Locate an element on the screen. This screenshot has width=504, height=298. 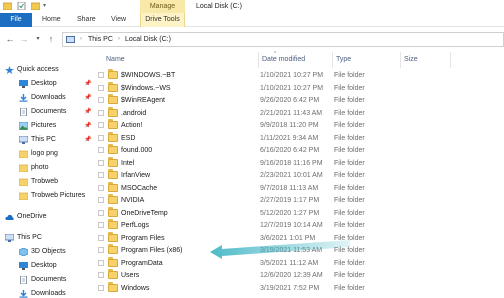
sidebar-item-this-pc: This PC is located at coordinates (47, 238).